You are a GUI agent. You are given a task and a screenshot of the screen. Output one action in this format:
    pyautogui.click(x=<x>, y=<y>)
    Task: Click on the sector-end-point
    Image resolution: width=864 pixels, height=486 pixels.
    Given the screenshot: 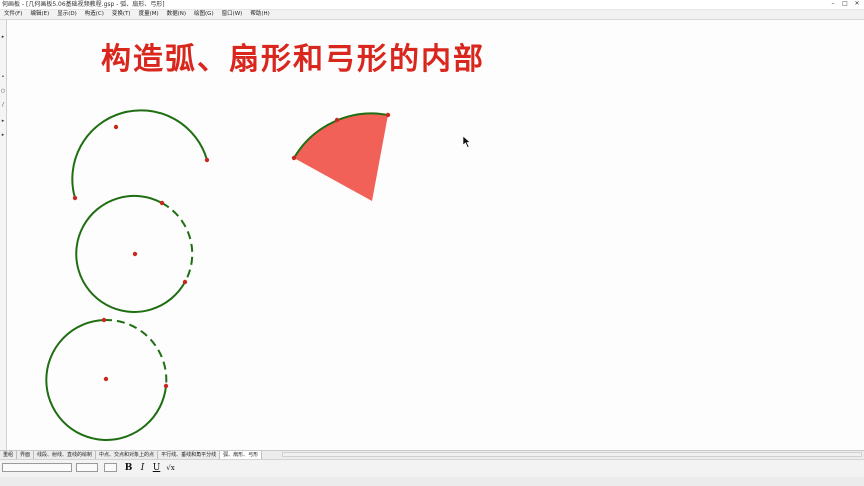 What is the action you would take?
    pyautogui.click(x=388, y=115)
    